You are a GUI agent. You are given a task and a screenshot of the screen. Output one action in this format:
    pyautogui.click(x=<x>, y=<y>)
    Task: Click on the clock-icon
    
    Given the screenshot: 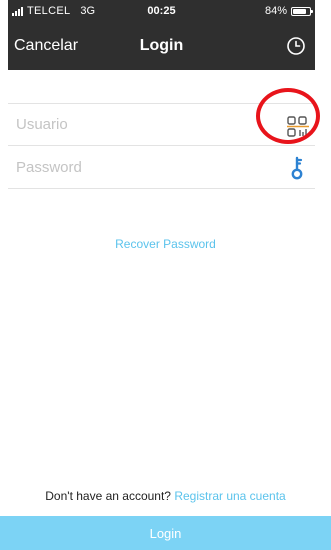 What is the action you would take?
    pyautogui.click(x=296, y=46)
    